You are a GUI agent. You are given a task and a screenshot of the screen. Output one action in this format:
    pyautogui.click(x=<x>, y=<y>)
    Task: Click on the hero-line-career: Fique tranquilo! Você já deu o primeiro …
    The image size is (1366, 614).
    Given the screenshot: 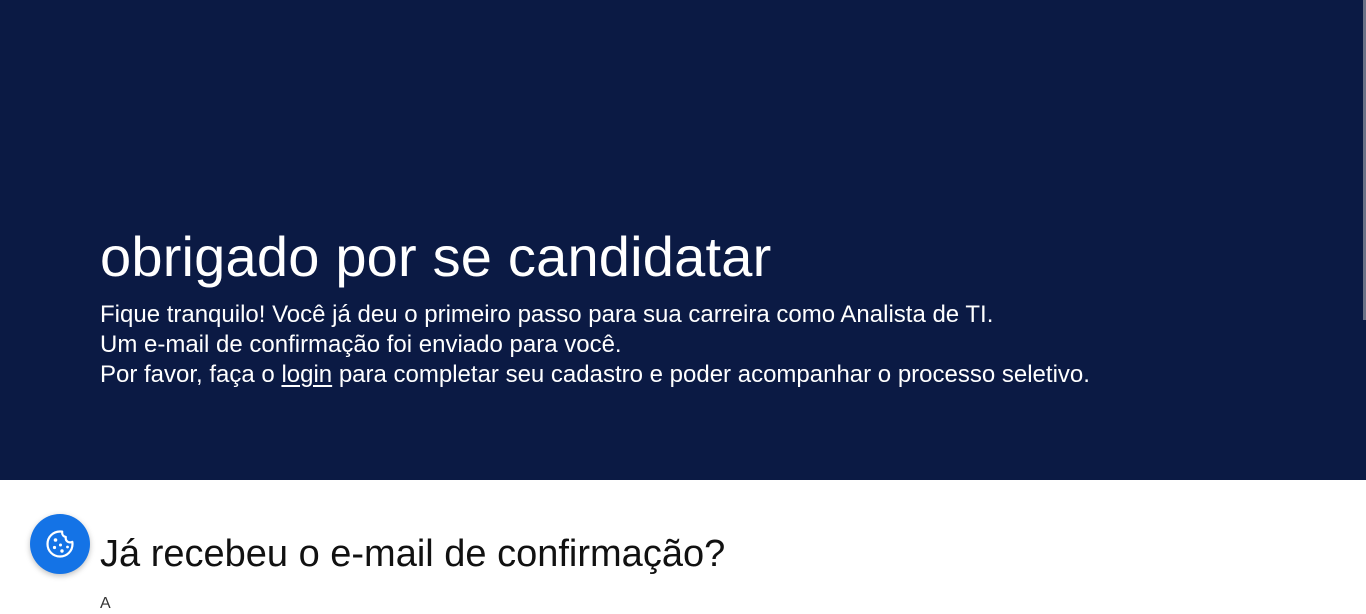 What is the action you would take?
    pyautogui.click(x=547, y=314)
    